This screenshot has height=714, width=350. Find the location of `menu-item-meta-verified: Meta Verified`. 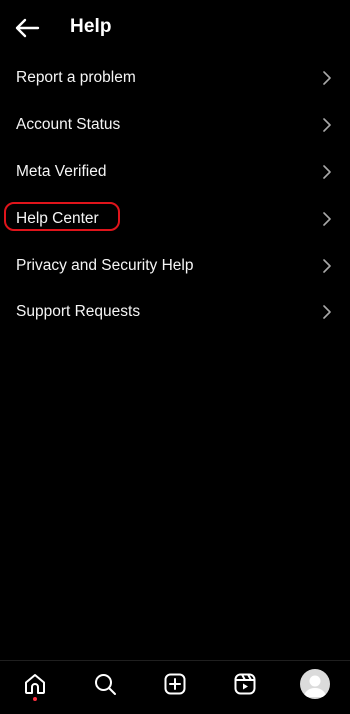

menu-item-meta-verified: Meta Verified is located at coordinates (175, 172).